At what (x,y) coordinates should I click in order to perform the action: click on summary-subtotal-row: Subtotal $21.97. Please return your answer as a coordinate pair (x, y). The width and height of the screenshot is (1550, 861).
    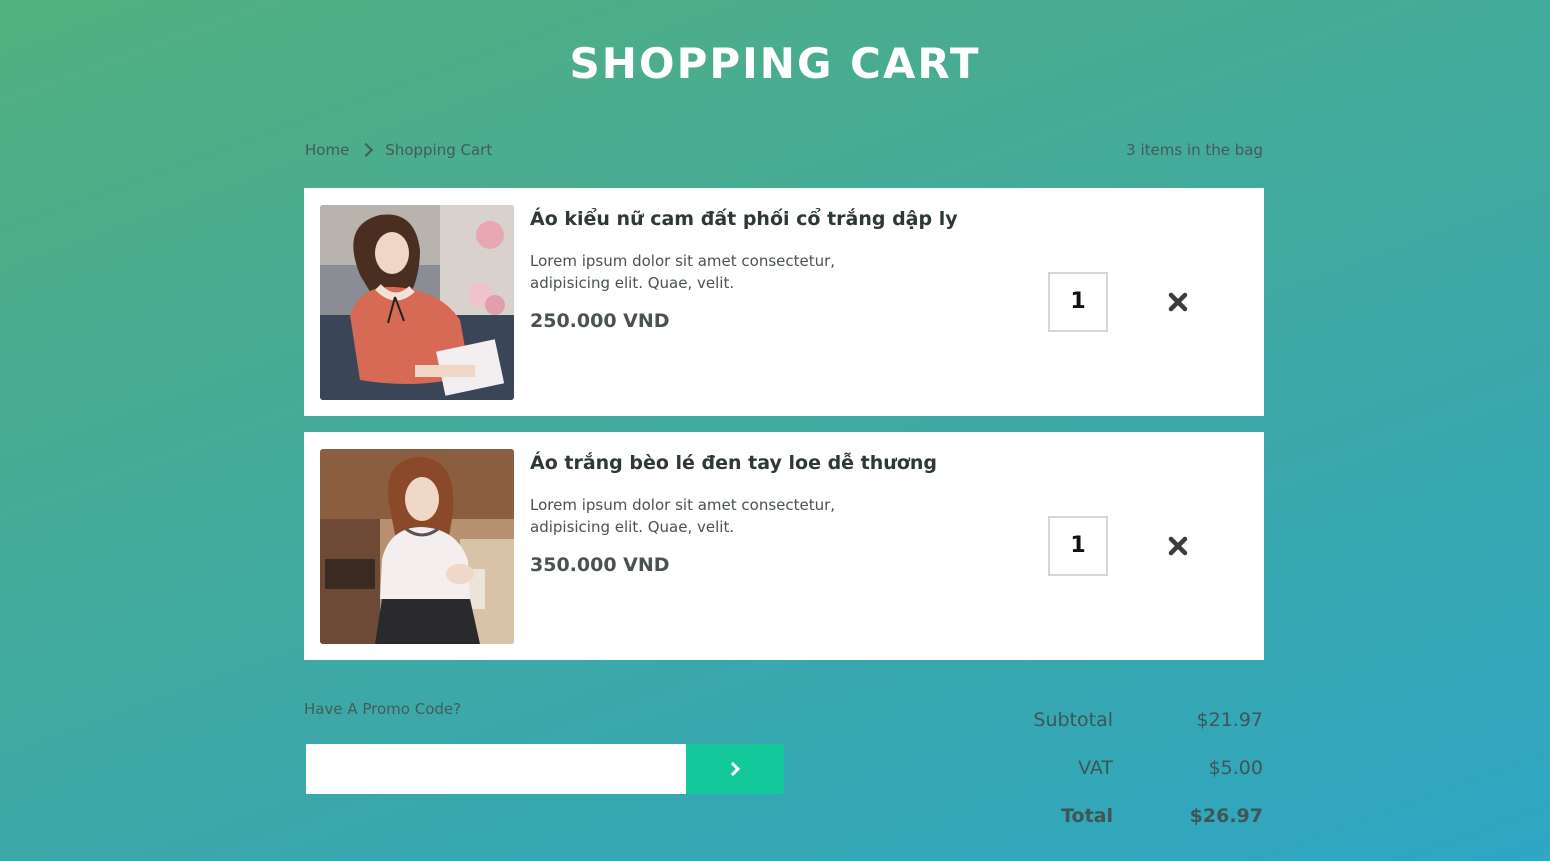
    Looking at the image, I should click on (1131, 723).